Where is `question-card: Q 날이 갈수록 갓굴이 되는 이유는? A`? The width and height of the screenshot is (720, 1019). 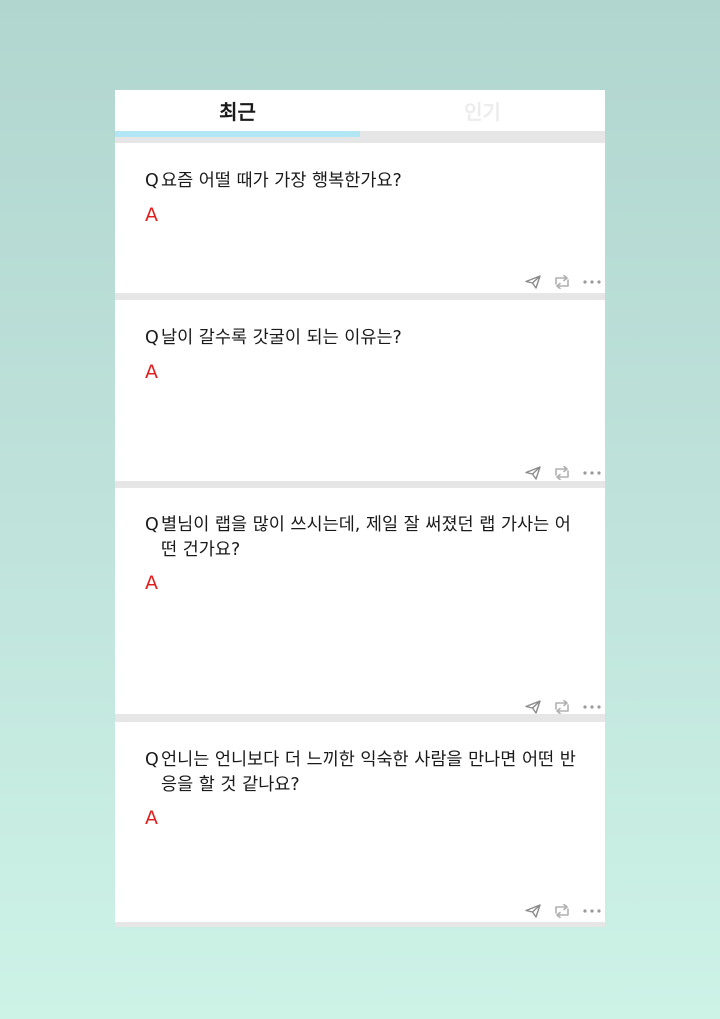
question-card: Q 날이 갈수록 갓굴이 되는 이유는? A is located at coordinates (360, 390).